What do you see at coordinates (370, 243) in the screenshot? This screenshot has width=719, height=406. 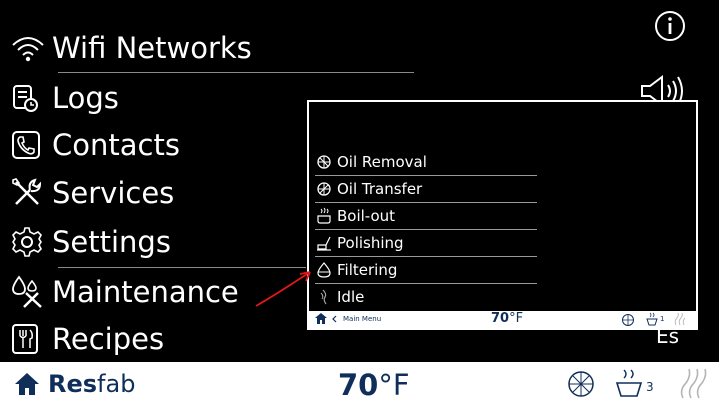 I see `submenu-item-label: Polishing` at bounding box center [370, 243].